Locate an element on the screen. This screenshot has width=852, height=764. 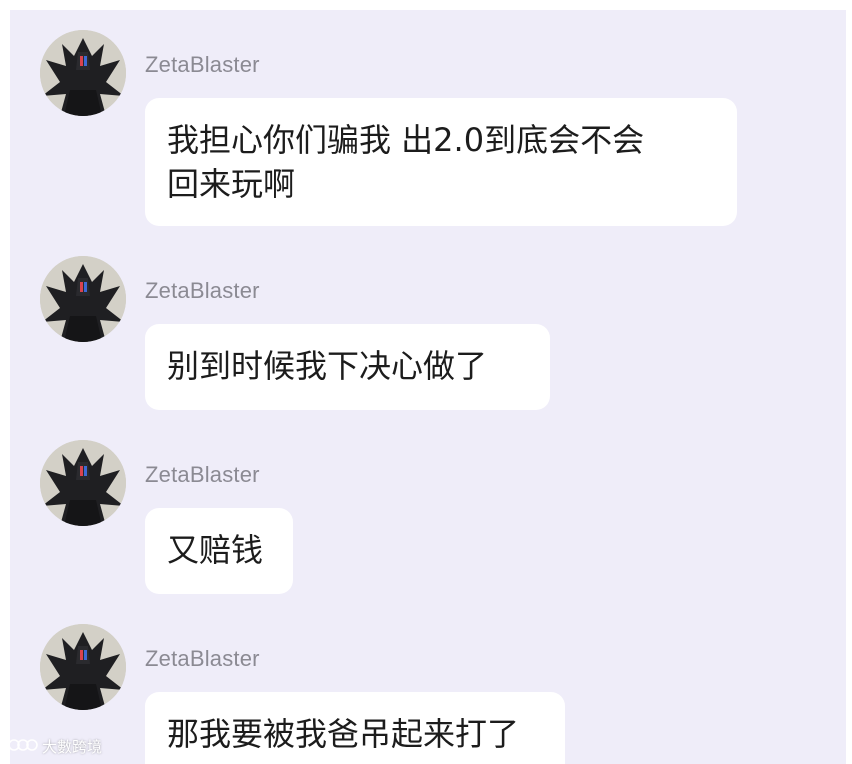
message-bubble: 我担心你们骗我 出2.0到底会不会 回来玩啊 is located at coordinates (441, 162).